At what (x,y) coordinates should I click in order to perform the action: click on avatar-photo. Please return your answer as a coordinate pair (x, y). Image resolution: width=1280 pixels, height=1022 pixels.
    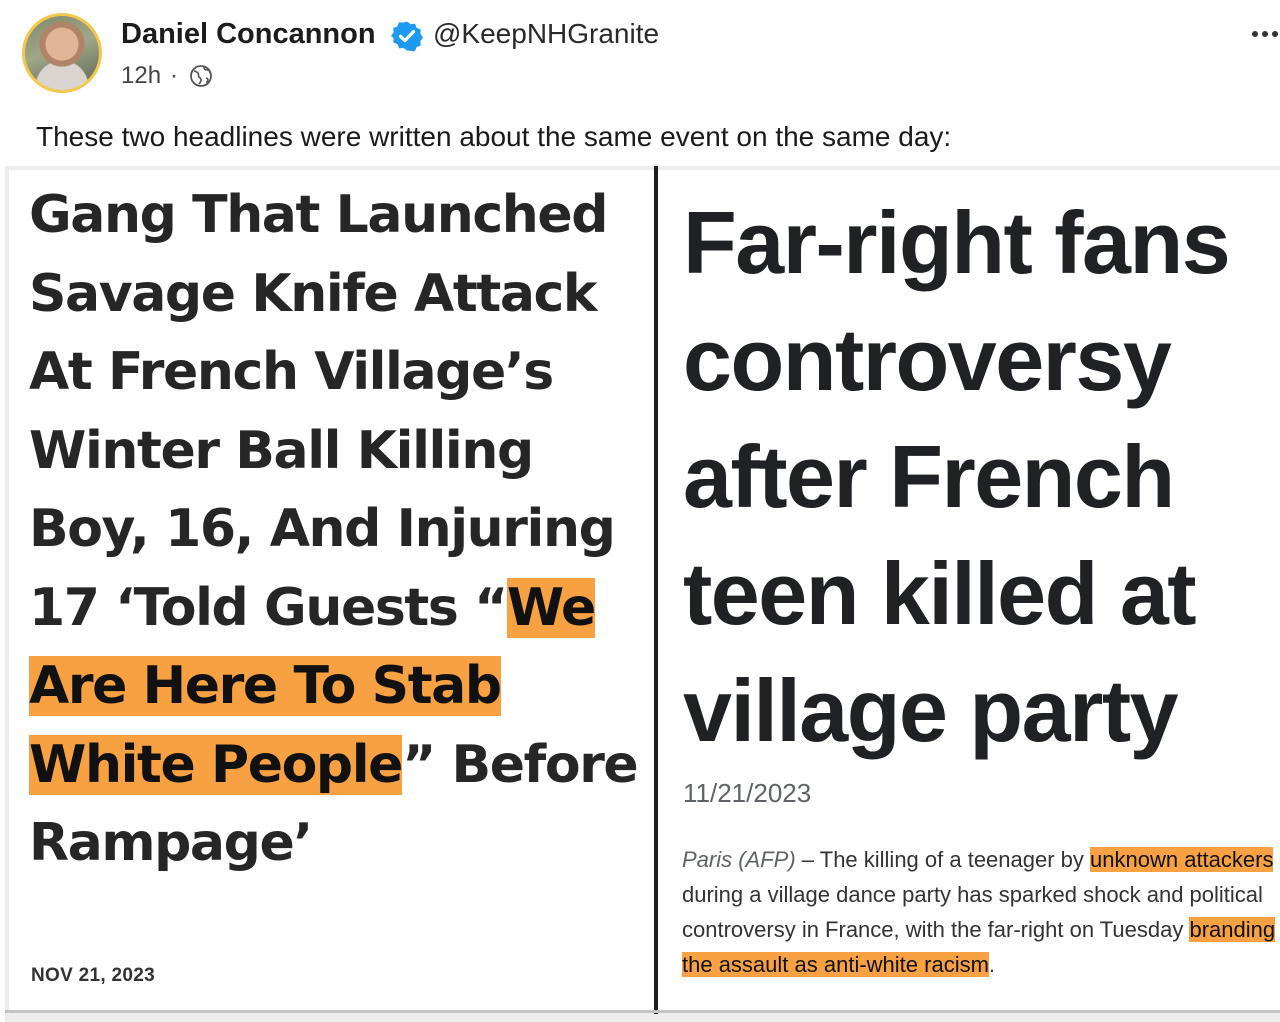
    Looking at the image, I should click on (62, 53).